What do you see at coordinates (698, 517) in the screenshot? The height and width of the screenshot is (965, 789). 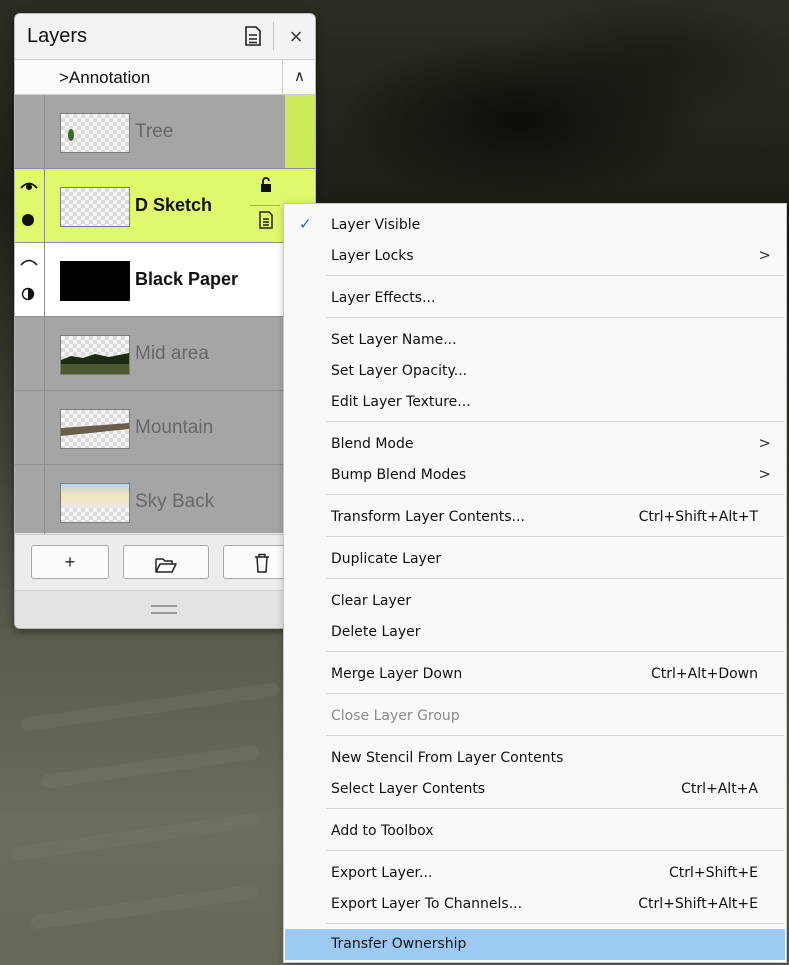 I see `menu-item-shortcut: Ctrl+Shift+Alt+T` at bounding box center [698, 517].